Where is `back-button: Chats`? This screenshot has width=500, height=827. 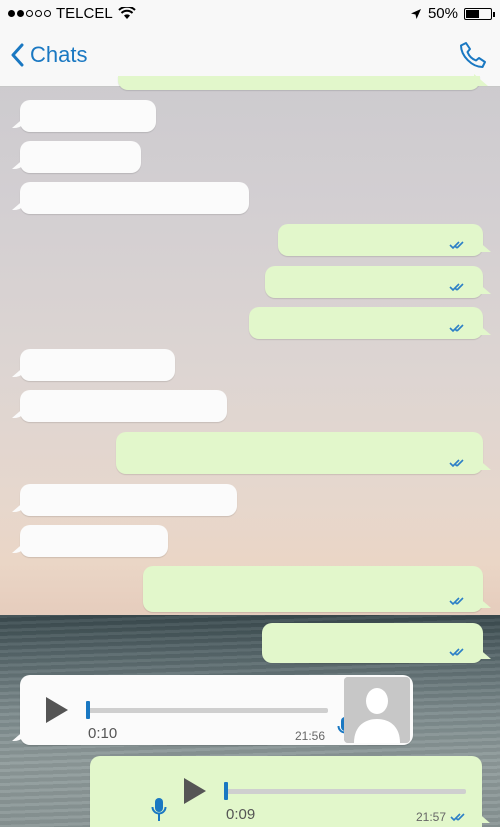
back-button: Chats is located at coordinates (48, 55).